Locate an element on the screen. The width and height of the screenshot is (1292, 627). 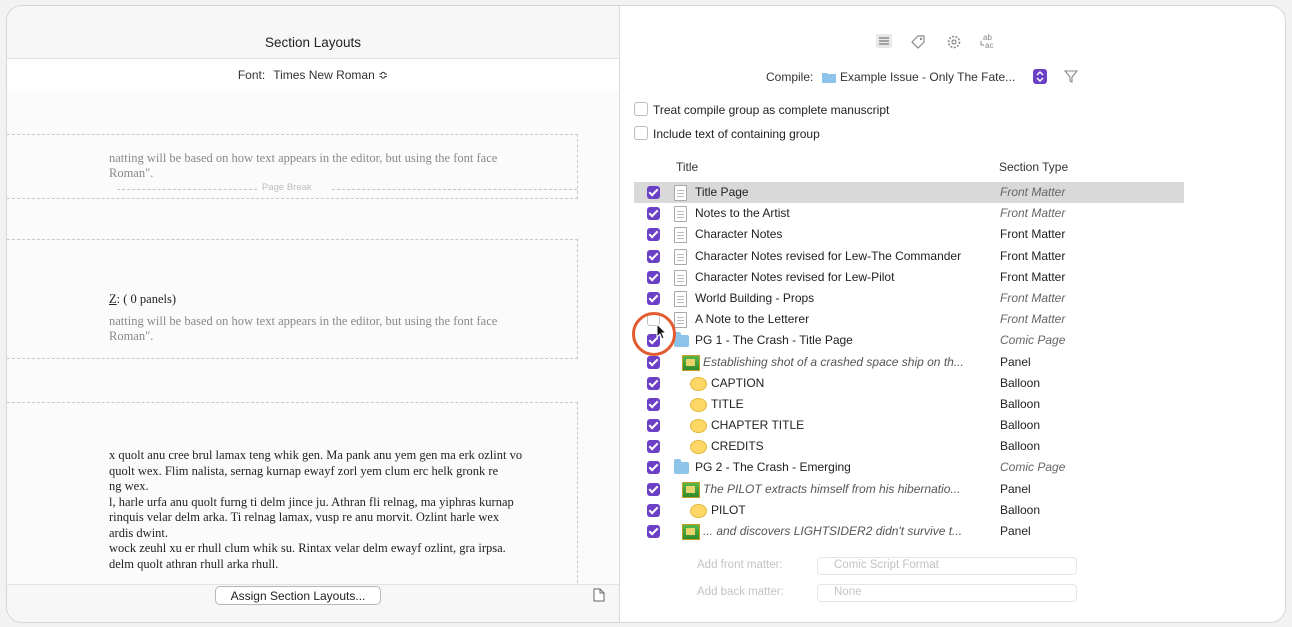
add-front-matter-select: Comic Script Format is located at coordinates (947, 566).